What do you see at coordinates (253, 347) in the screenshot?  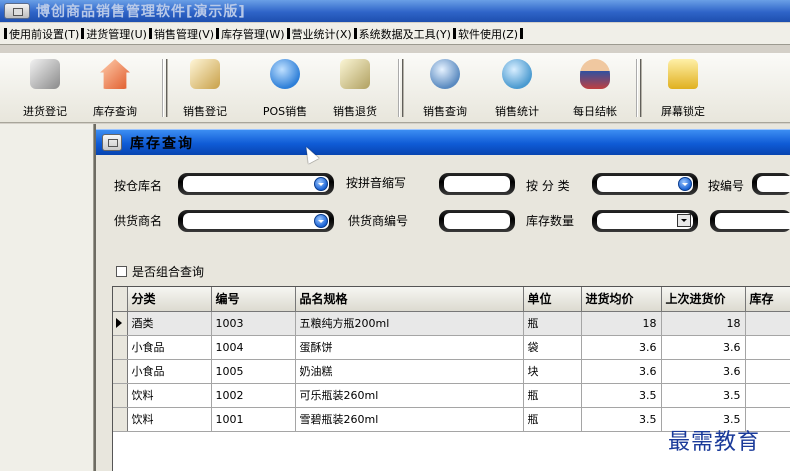 I see `table-cell: 1004` at bounding box center [253, 347].